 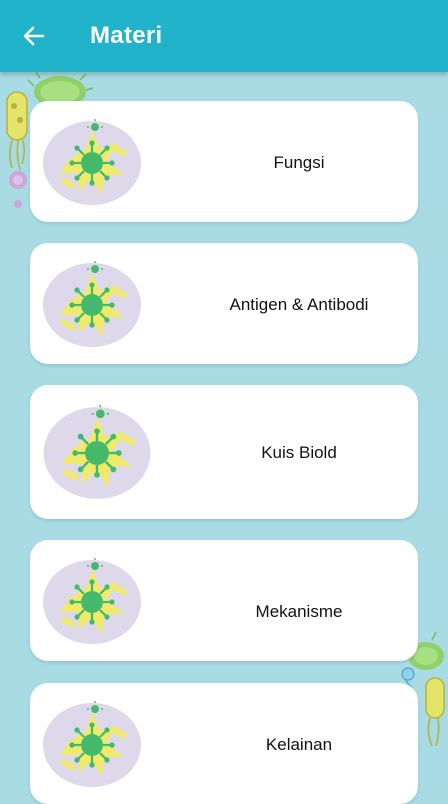 I want to click on menu-item-fungsi: Fungsi, so click(x=224, y=161).